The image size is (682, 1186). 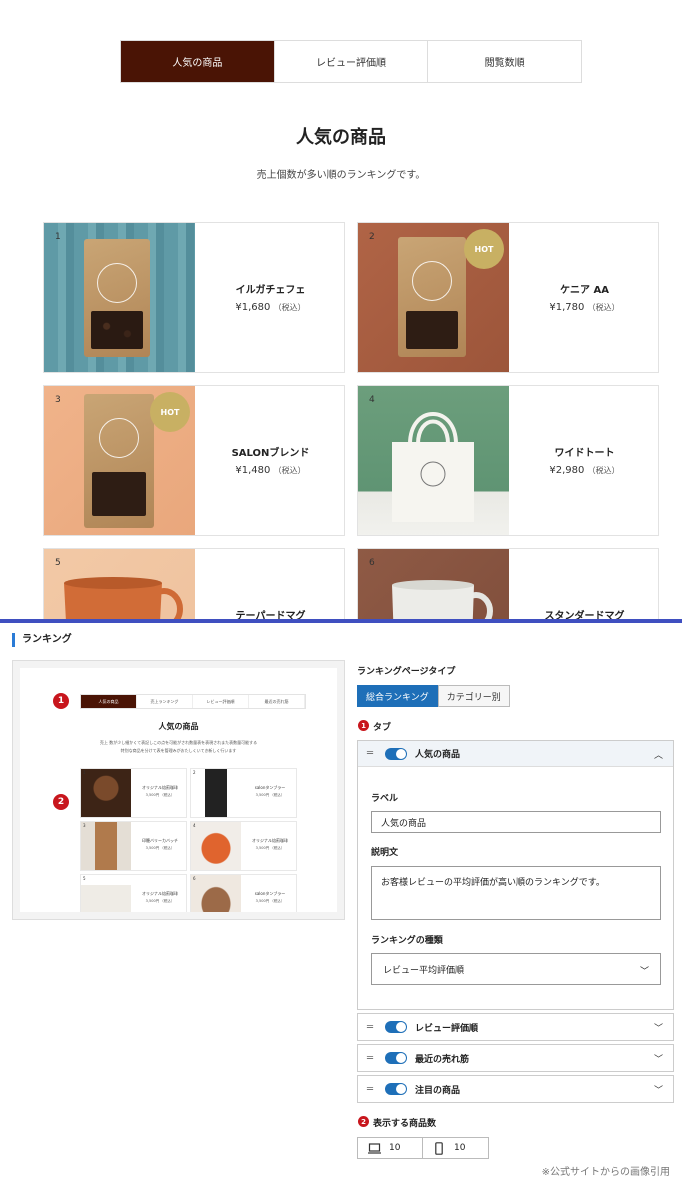 I want to click on product-name: ワイドトート, so click(x=583, y=451).